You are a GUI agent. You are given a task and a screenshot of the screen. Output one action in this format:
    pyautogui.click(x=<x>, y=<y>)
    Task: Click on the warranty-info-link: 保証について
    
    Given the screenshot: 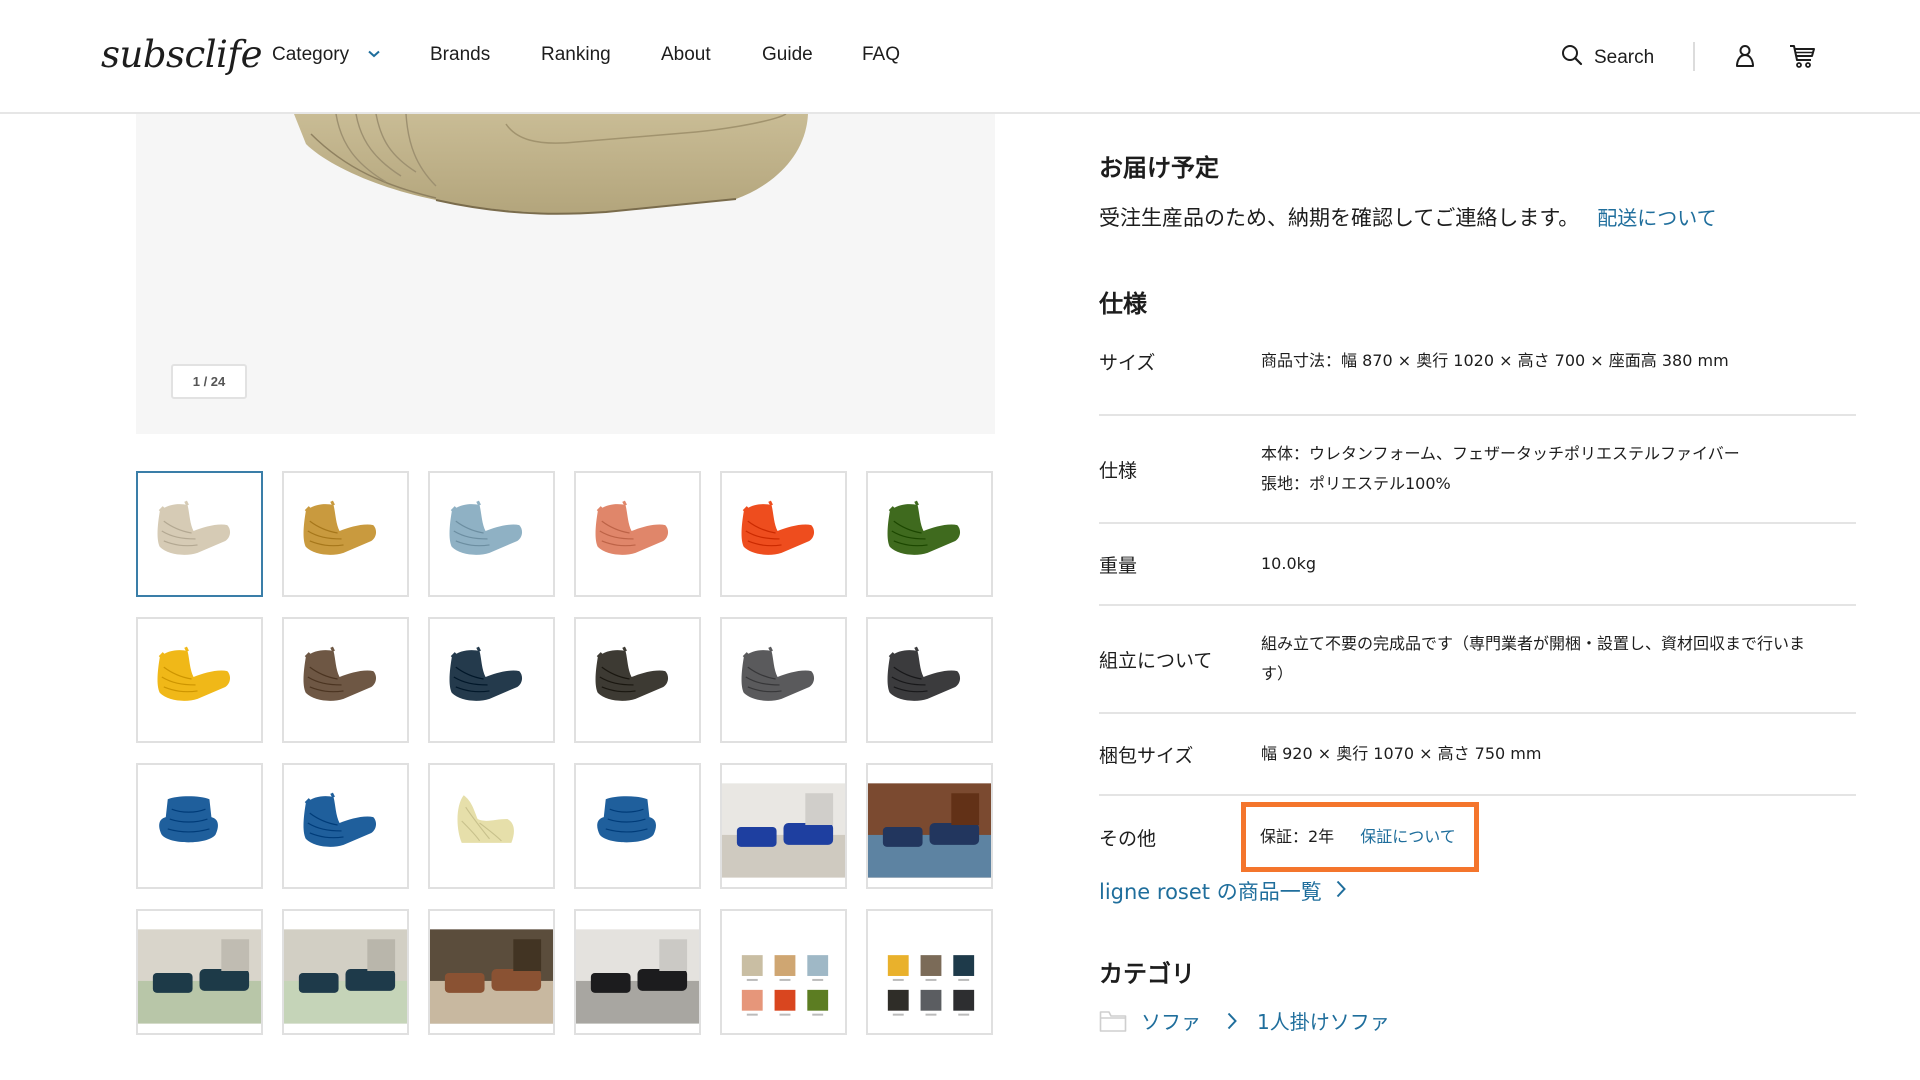 What is the action you would take?
    pyautogui.click(x=1408, y=837)
    